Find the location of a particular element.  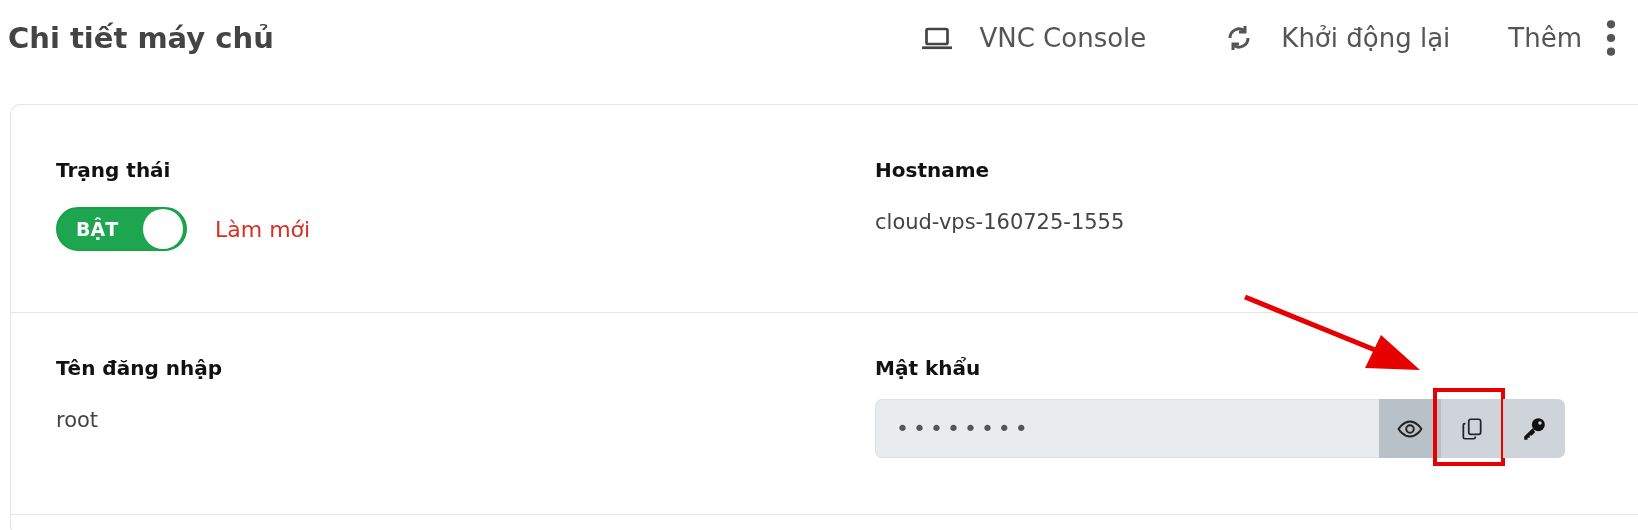

copy-icon is located at coordinates (1472, 428).